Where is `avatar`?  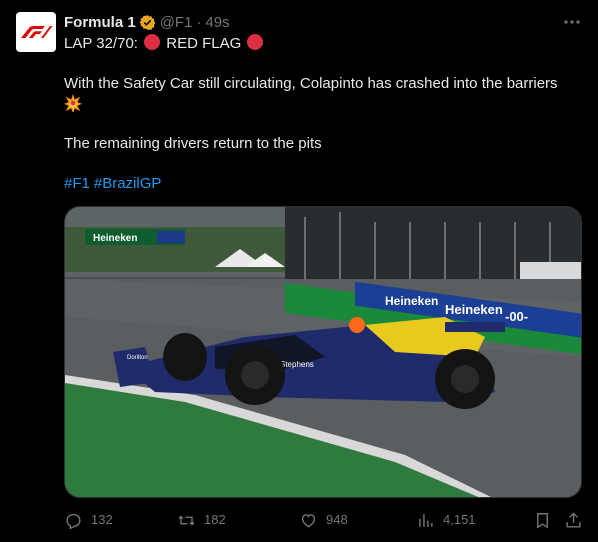
avatar is located at coordinates (36, 32).